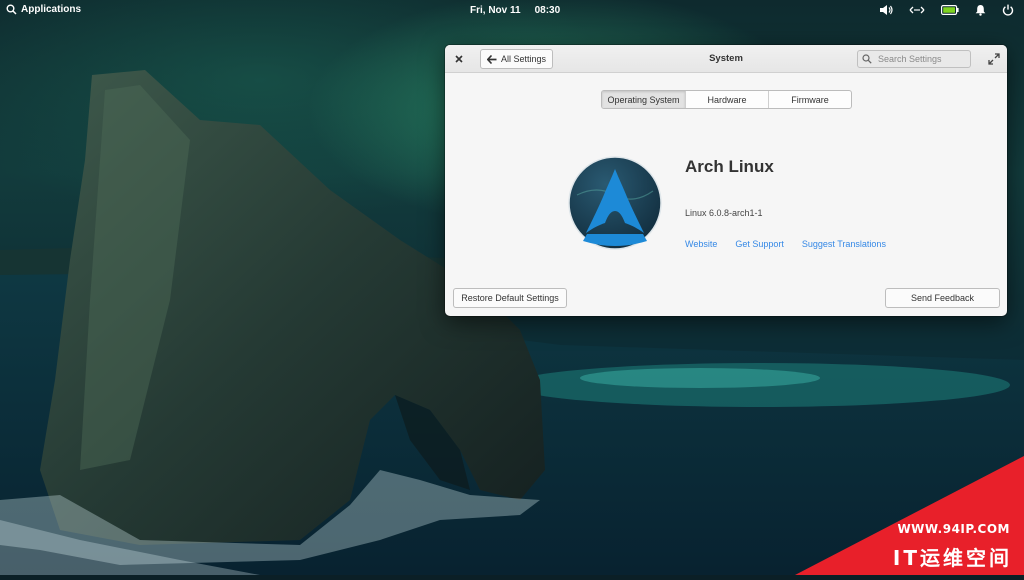 The image size is (1024, 580). I want to click on battery-icon, so click(950, 10).